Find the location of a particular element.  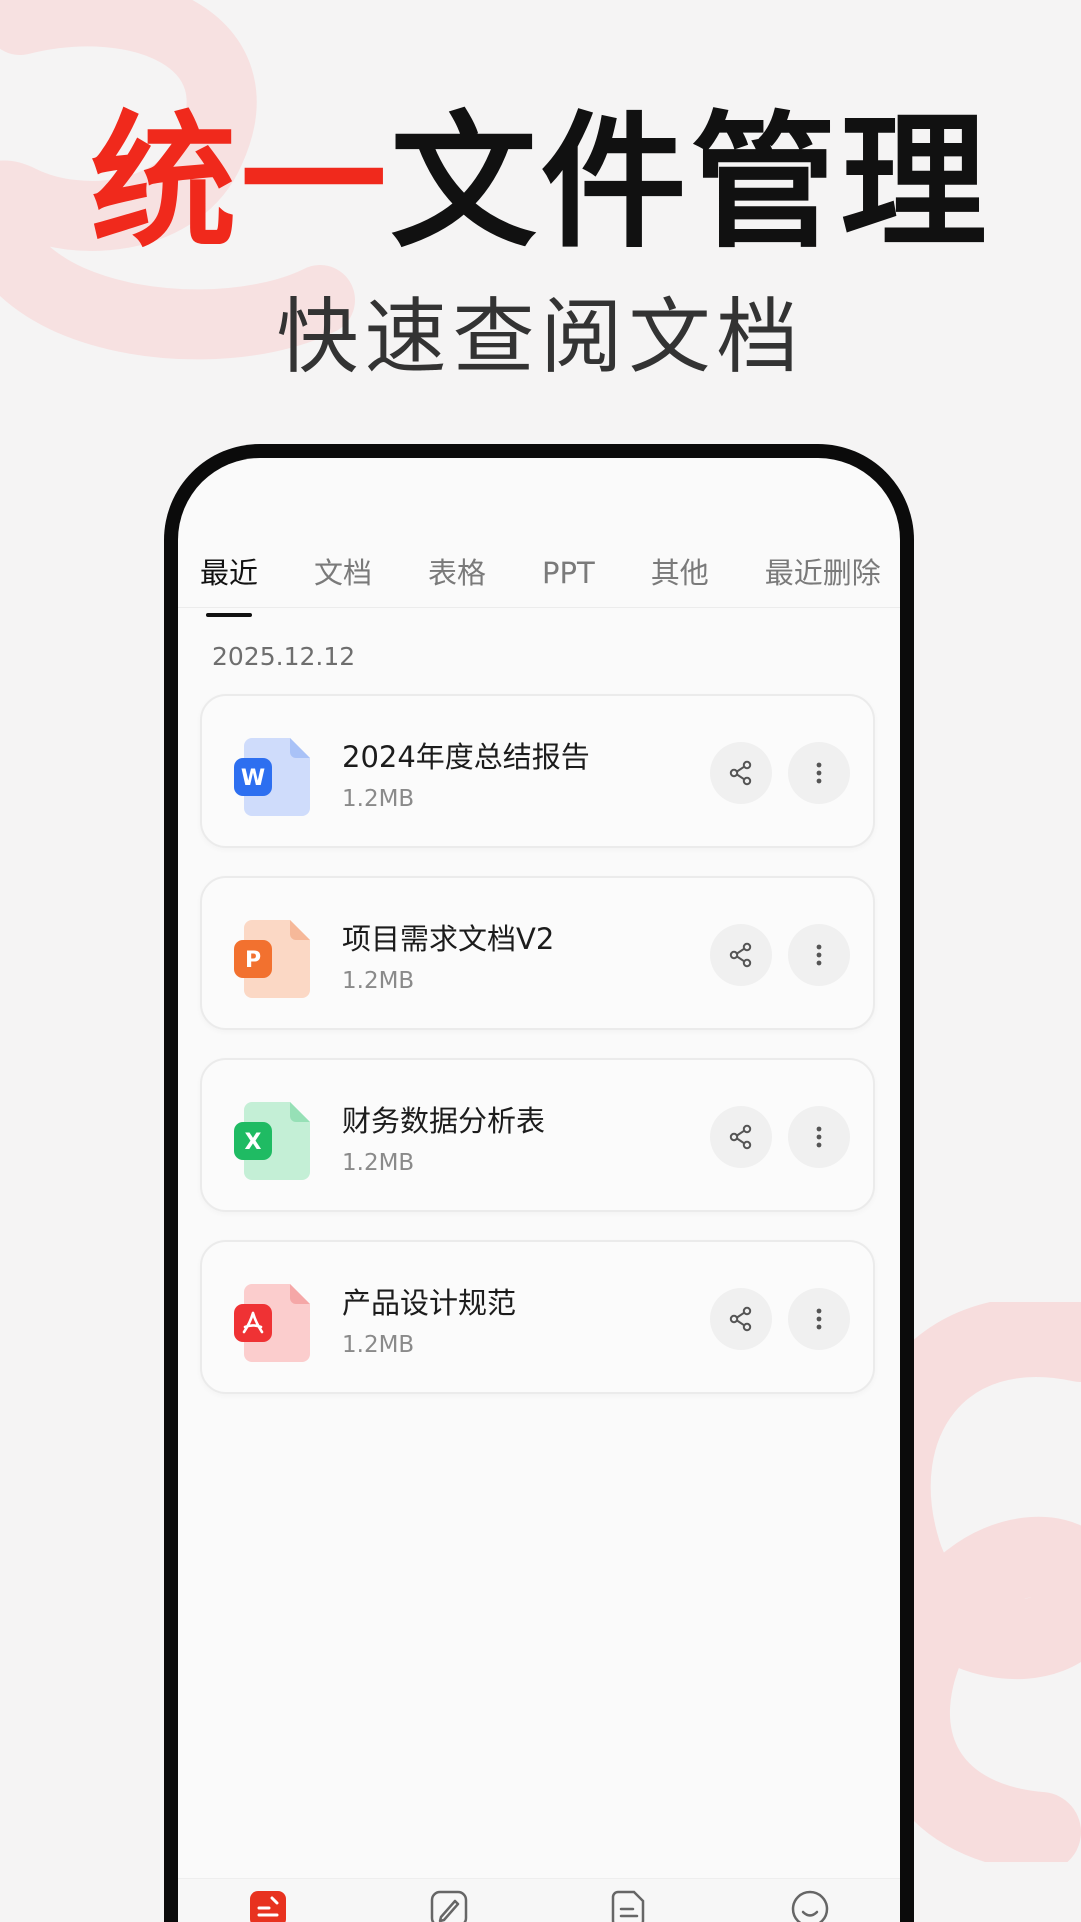

nav-item-edit: 编辑 is located at coordinates (449, 1905).